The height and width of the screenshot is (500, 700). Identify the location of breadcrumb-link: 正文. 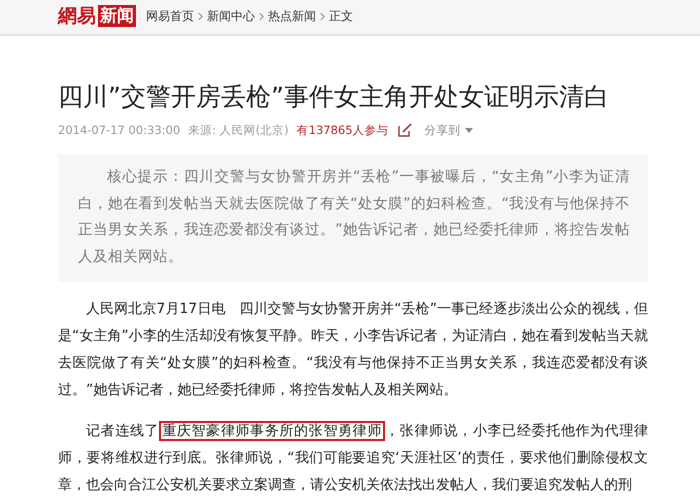
(341, 16).